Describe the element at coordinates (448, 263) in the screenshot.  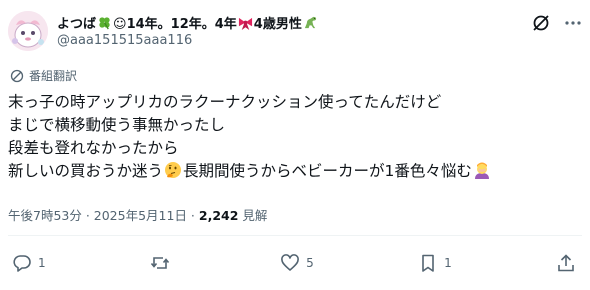
I see `bookmark-count: 1` at that location.